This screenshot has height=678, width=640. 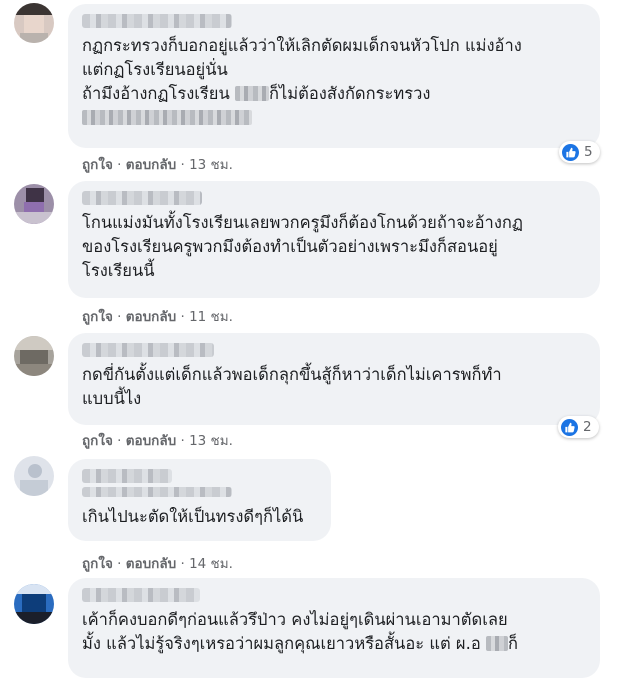 What do you see at coordinates (211, 317) in the screenshot?
I see `timestamp: 11 ชม.` at bounding box center [211, 317].